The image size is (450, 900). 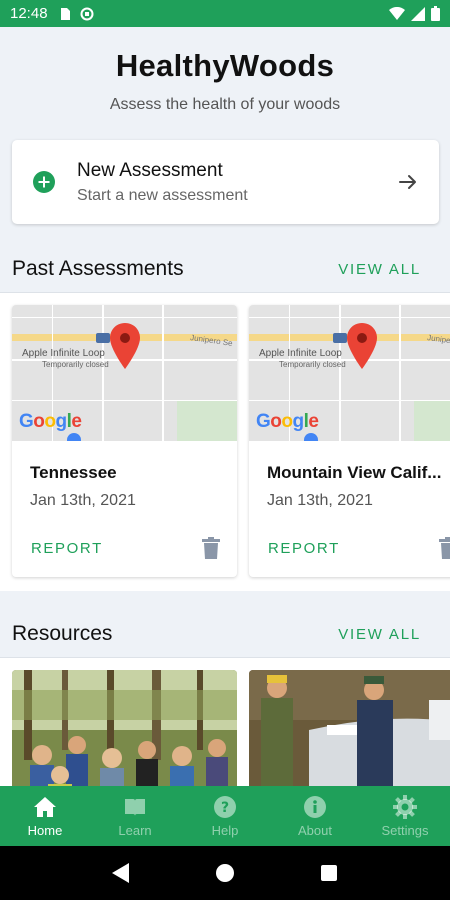 What do you see at coordinates (135, 830) in the screenshot?
I see `nav-label: Learn` at bounding box center [135, 830].